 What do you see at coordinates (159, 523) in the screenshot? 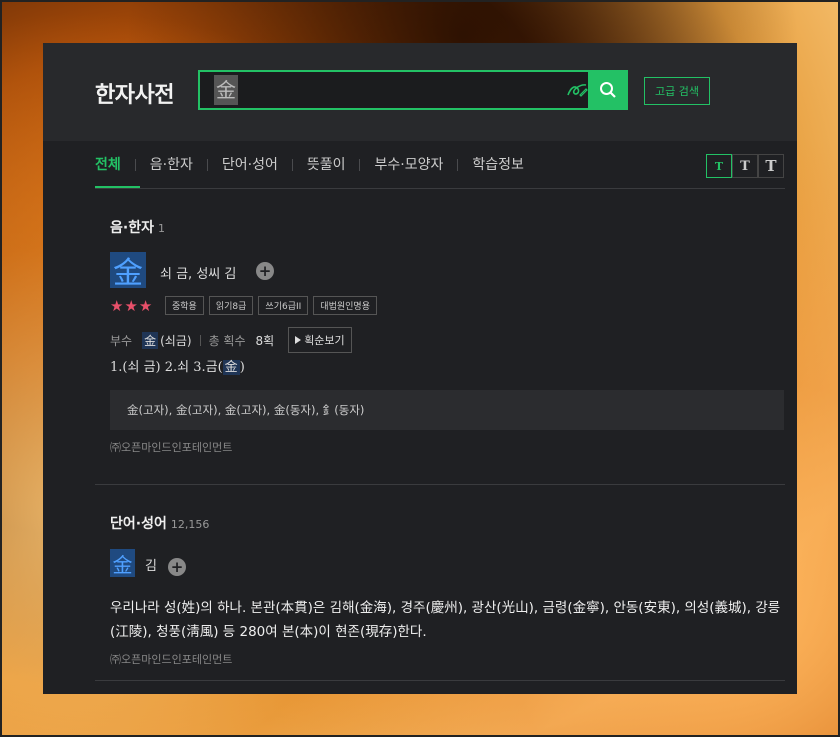
I see `section-title-word-idiom: 단어·성어 12,156` at bounding box center [159, 523].